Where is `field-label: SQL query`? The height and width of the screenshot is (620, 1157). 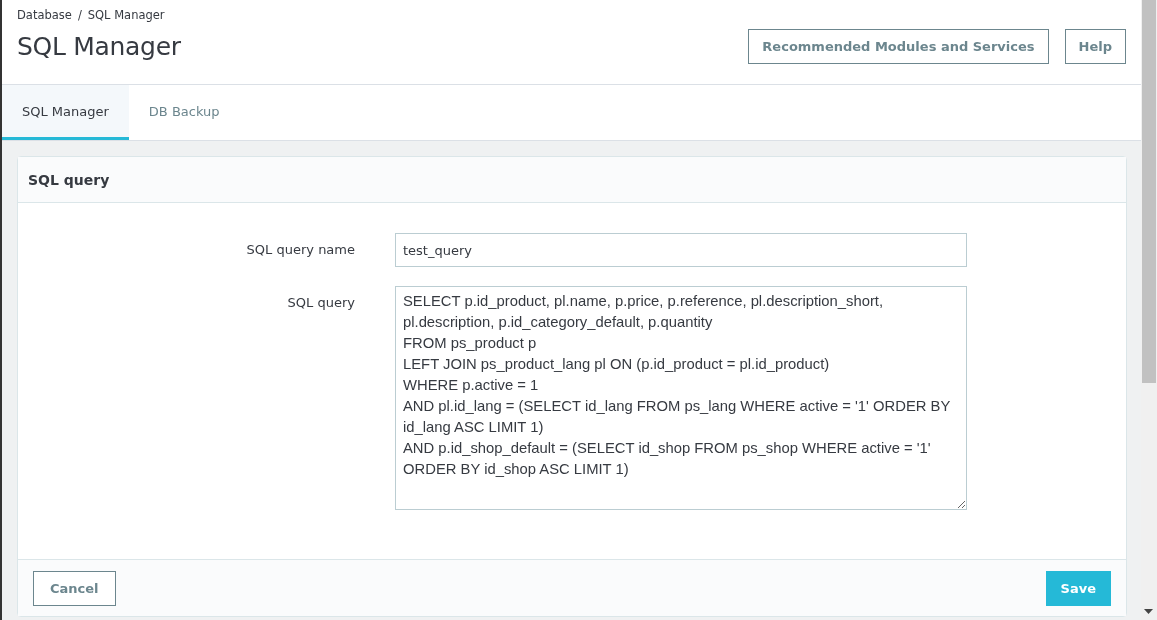
field-label: SQL query is located at coordinates (321, 303).